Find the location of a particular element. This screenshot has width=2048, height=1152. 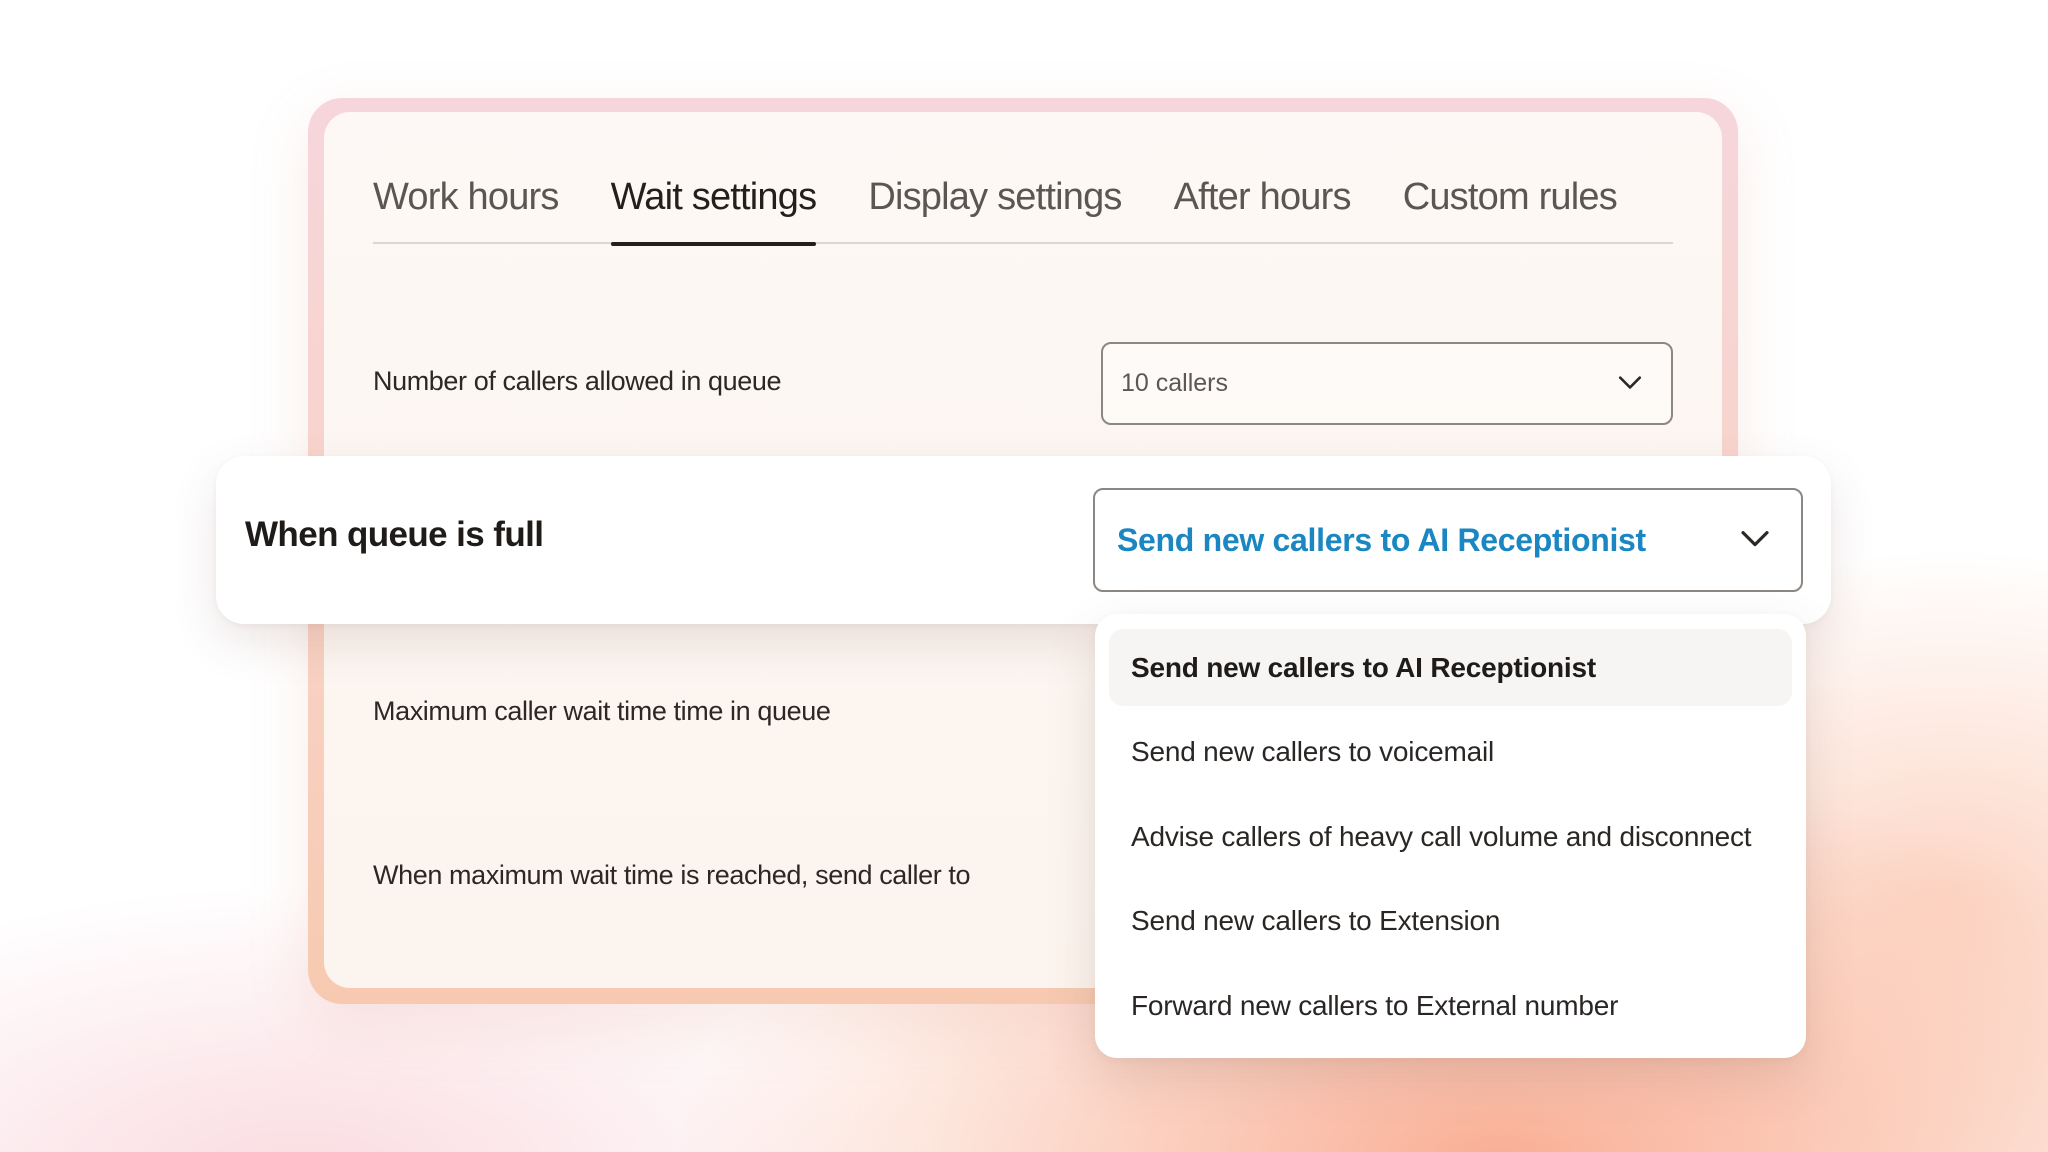

tab-custom-rules: Custom rules is located at coordinates (1510, 207).